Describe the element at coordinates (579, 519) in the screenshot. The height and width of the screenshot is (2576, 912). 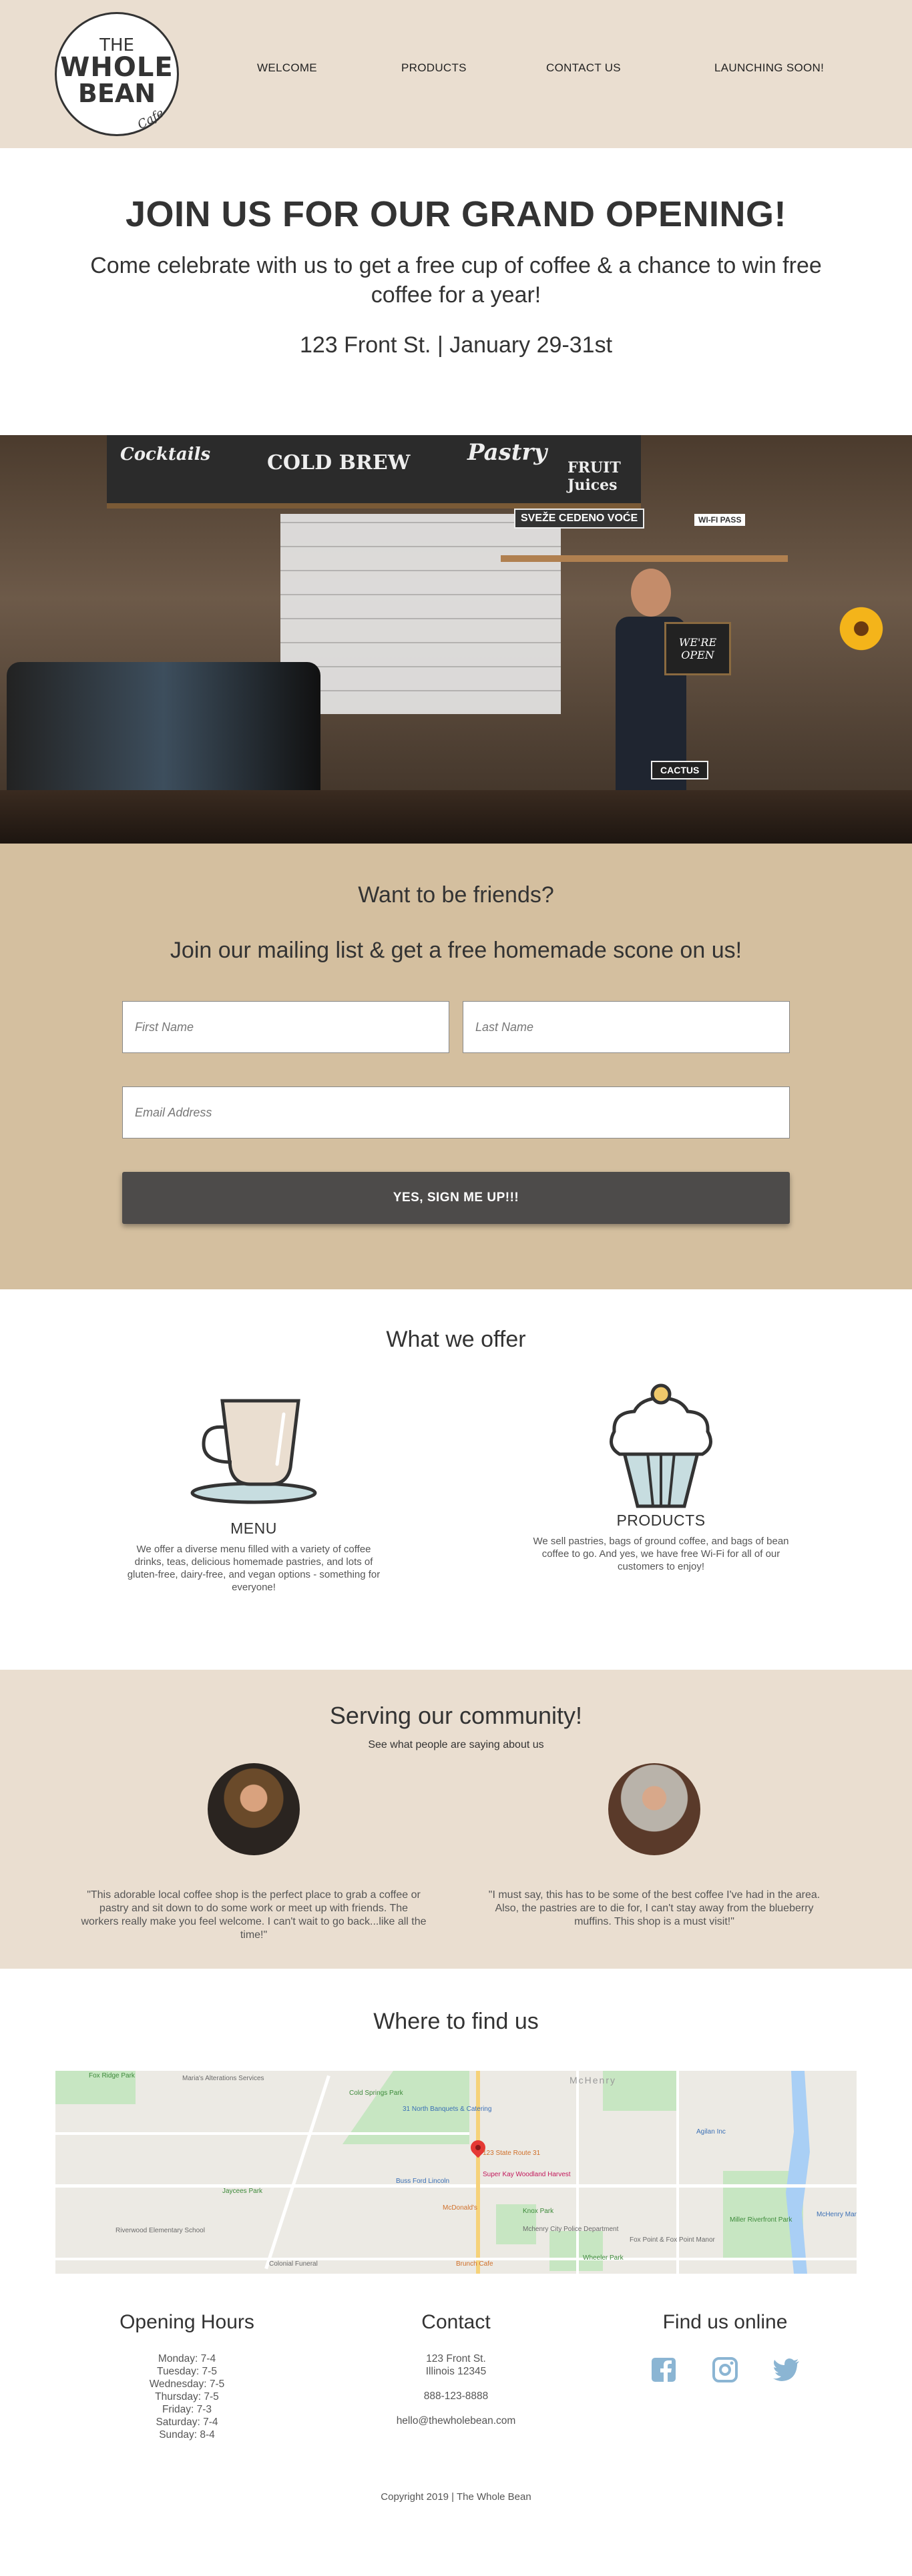
I see `sign-fresh-juice: SVEŽE CEDENO VOĆE` at that location.